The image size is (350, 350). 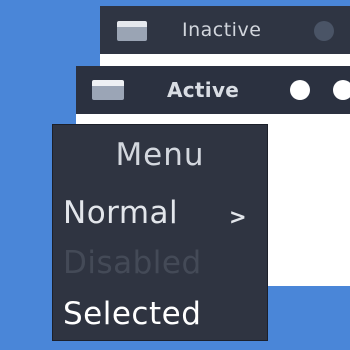 I want to click on menu-title: Menu, so click(x=160, y=155).